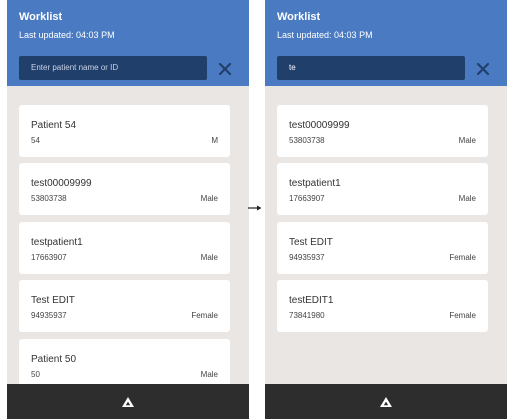 The height and width of the screenshot is (419, 508). What do you see at coordinates (214, 140) in the screenshot?
I see `patient-gender: M` at bounding box center [214, 140].